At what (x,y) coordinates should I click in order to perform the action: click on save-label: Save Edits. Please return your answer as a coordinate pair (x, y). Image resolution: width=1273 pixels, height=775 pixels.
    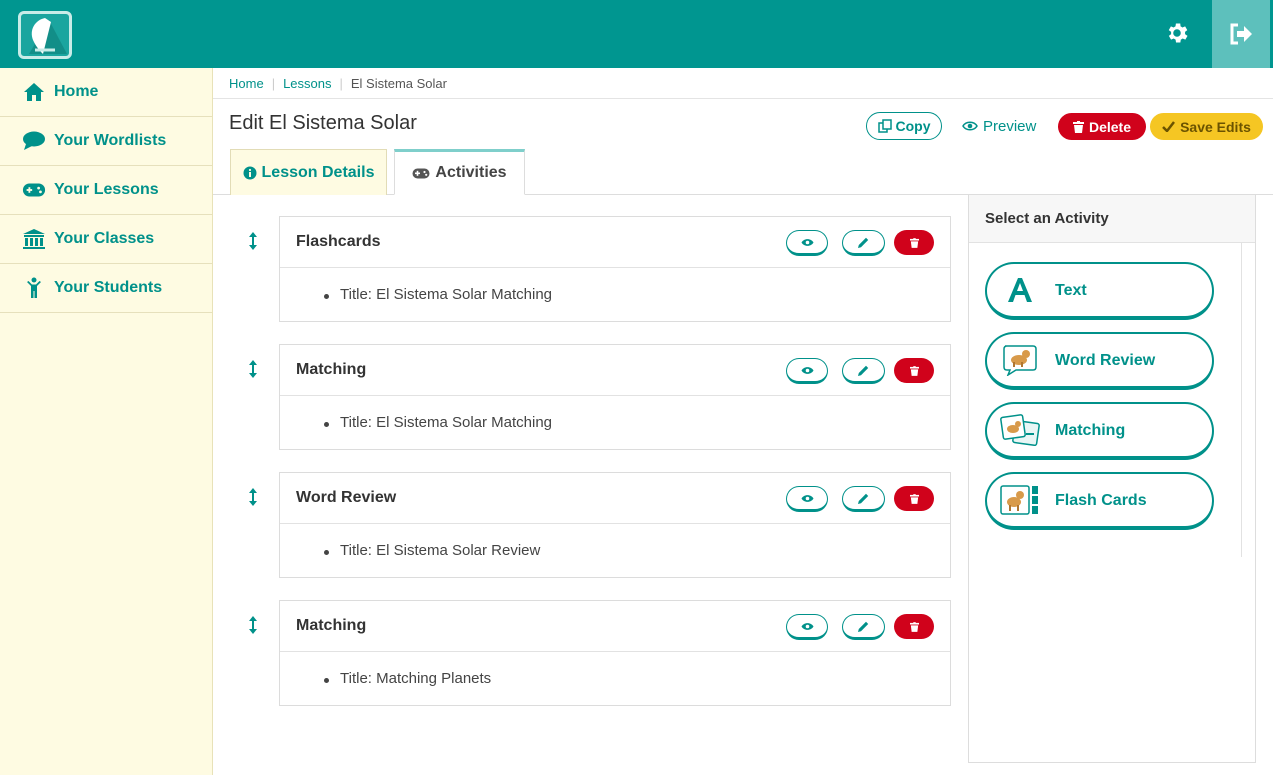
    Looking at the image, I should click on (1215, 126).